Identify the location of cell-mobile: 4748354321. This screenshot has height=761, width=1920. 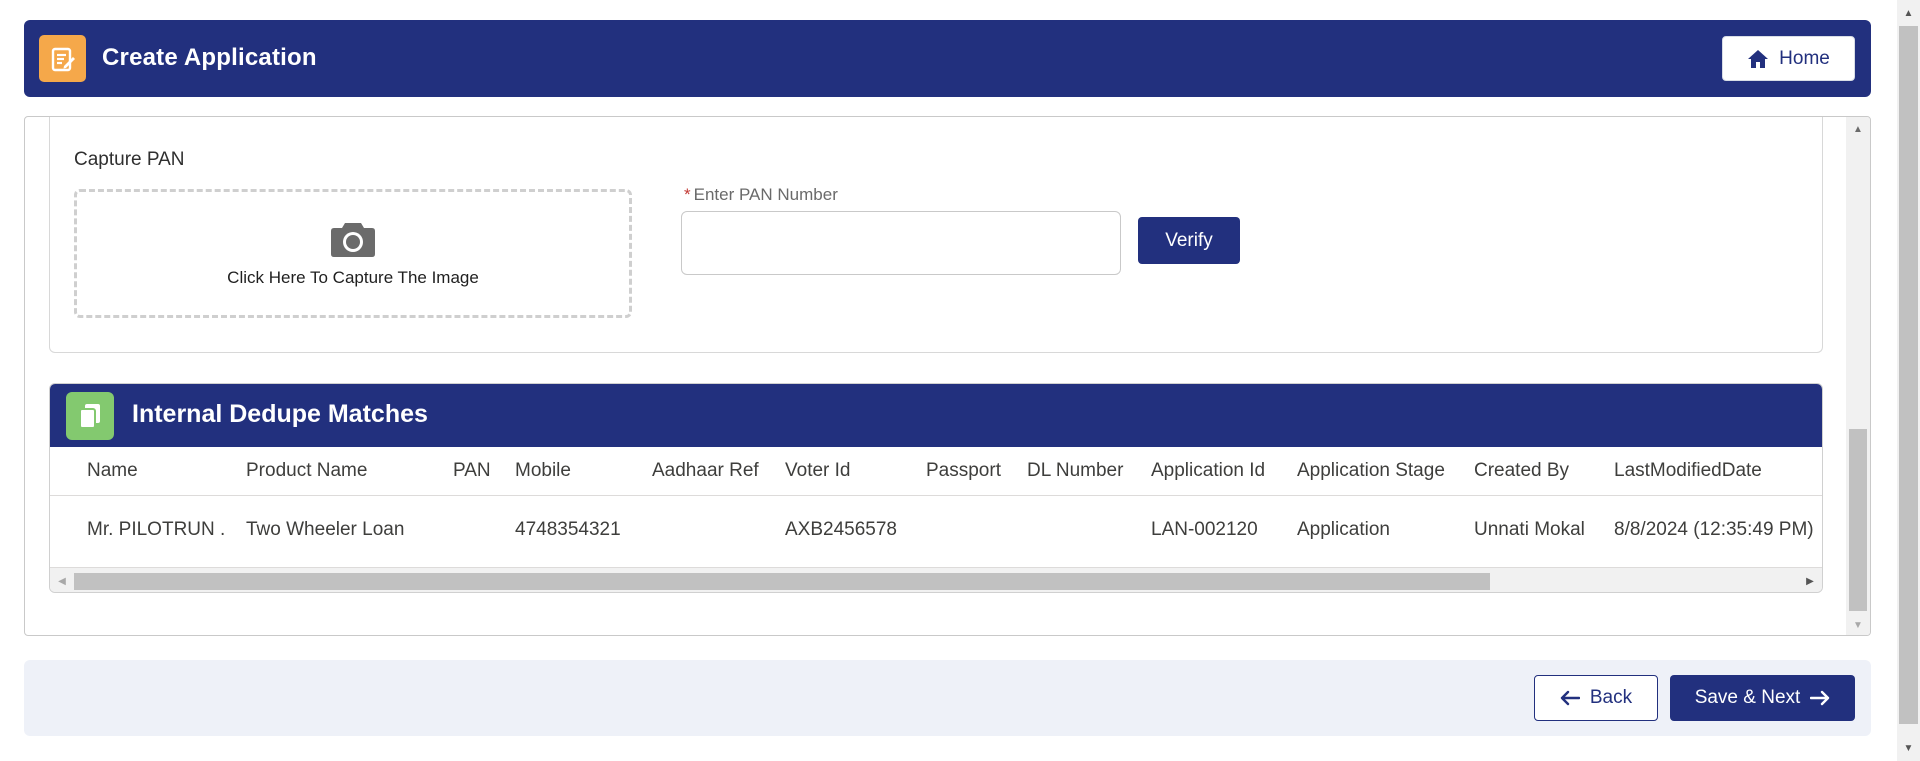
(568, 529).